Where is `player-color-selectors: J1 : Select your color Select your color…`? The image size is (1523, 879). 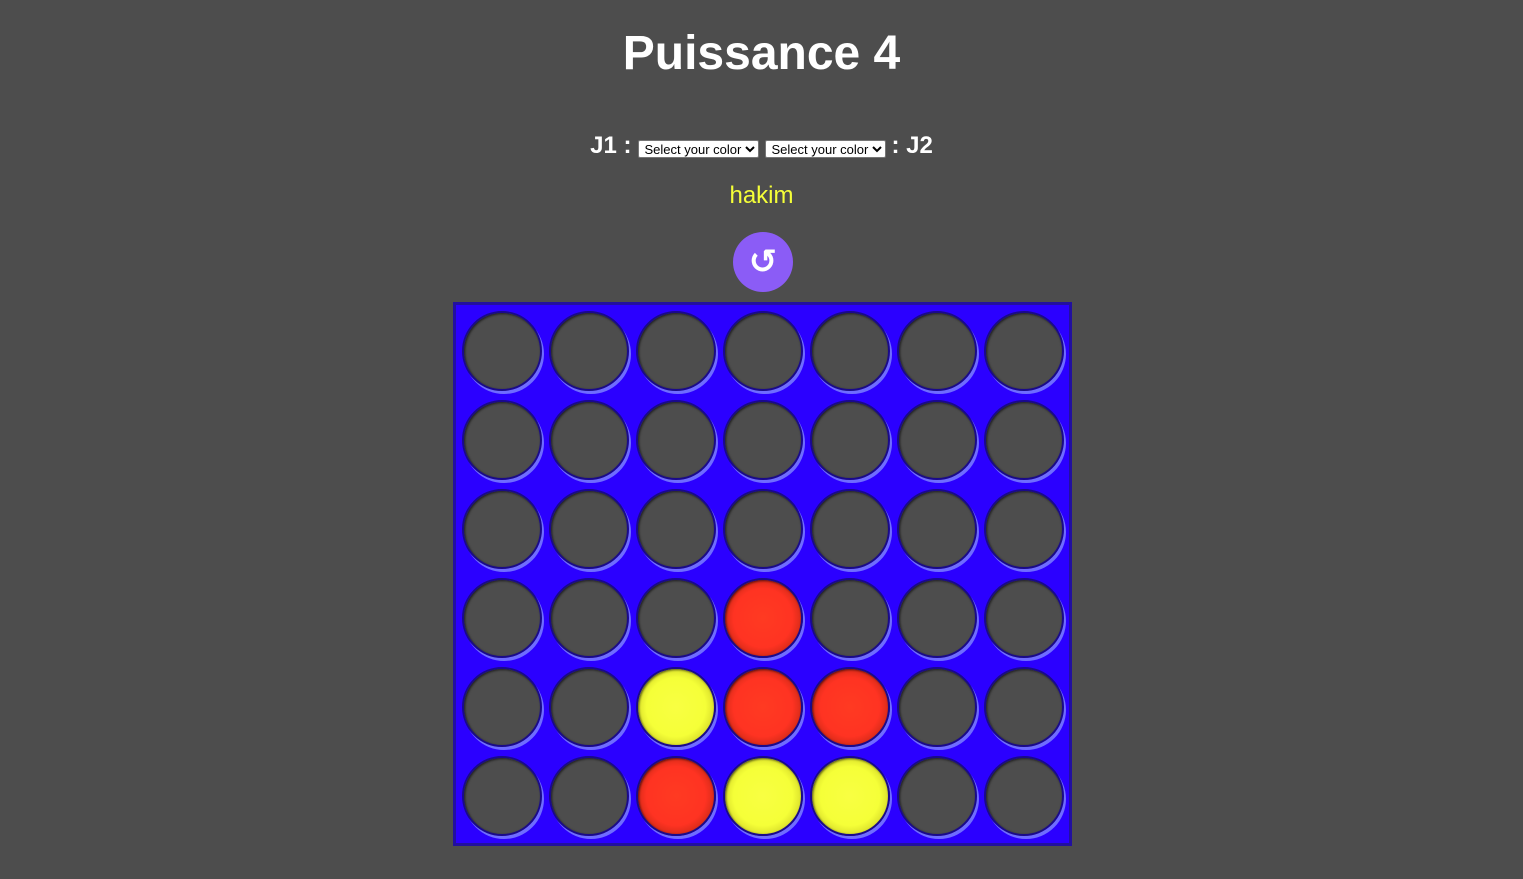 player-color-selectors: J1 : Select your color Select your color… is located at coordinates (761, 146).